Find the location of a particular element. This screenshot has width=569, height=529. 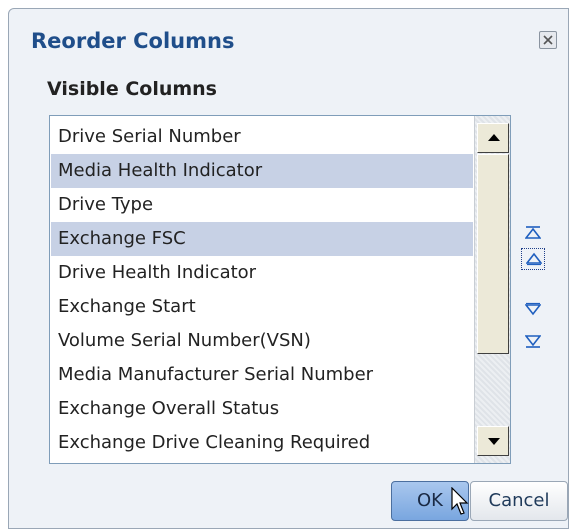

mouse-pointer-icon is located at coordinates (461, 503).